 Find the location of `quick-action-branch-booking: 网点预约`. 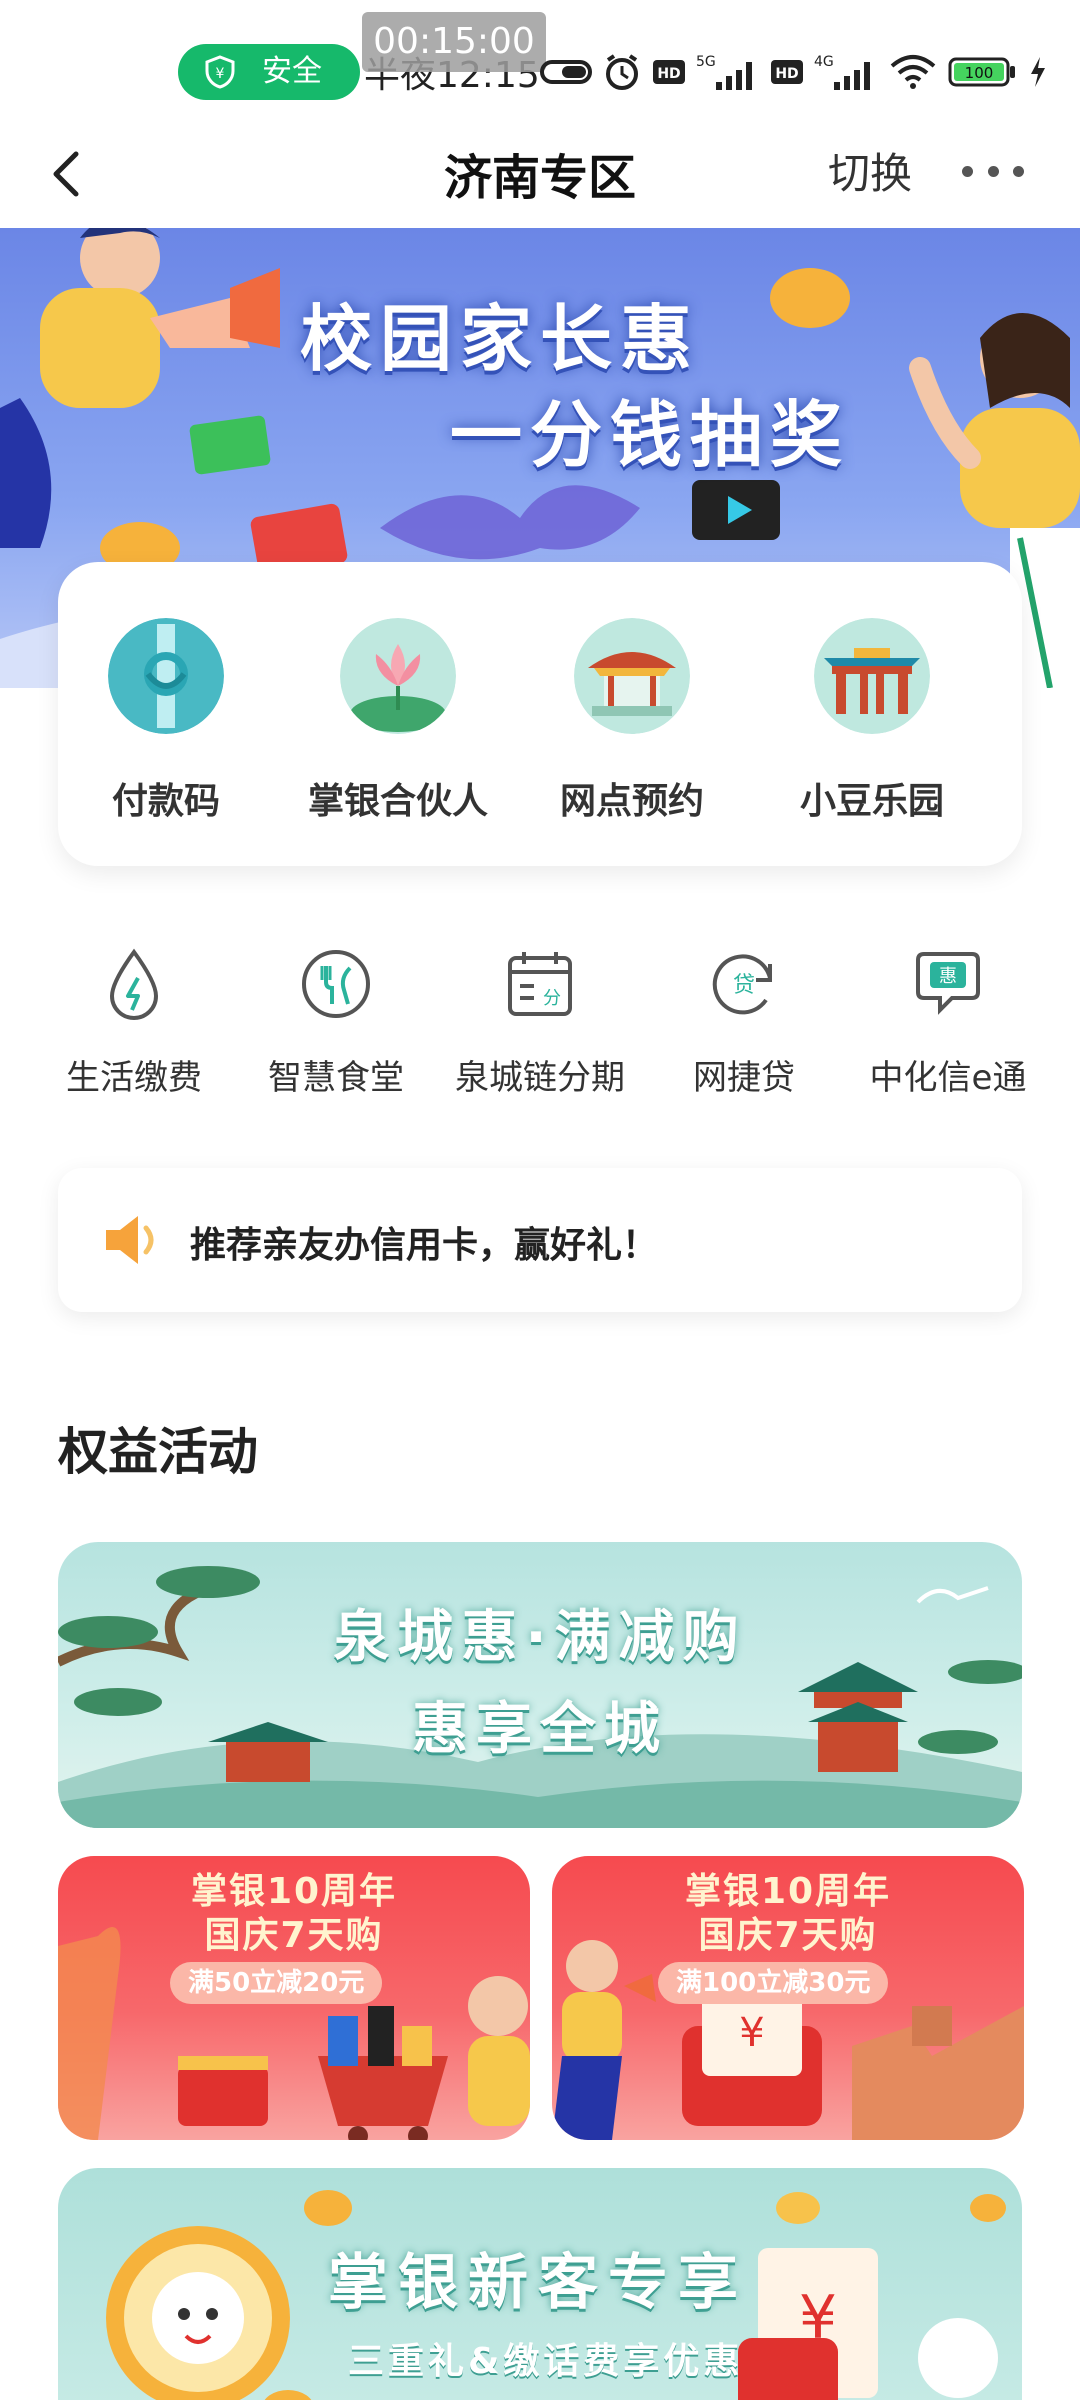

quick-action-branch-booking: 网点预约 is located at coordinates (632, 721).